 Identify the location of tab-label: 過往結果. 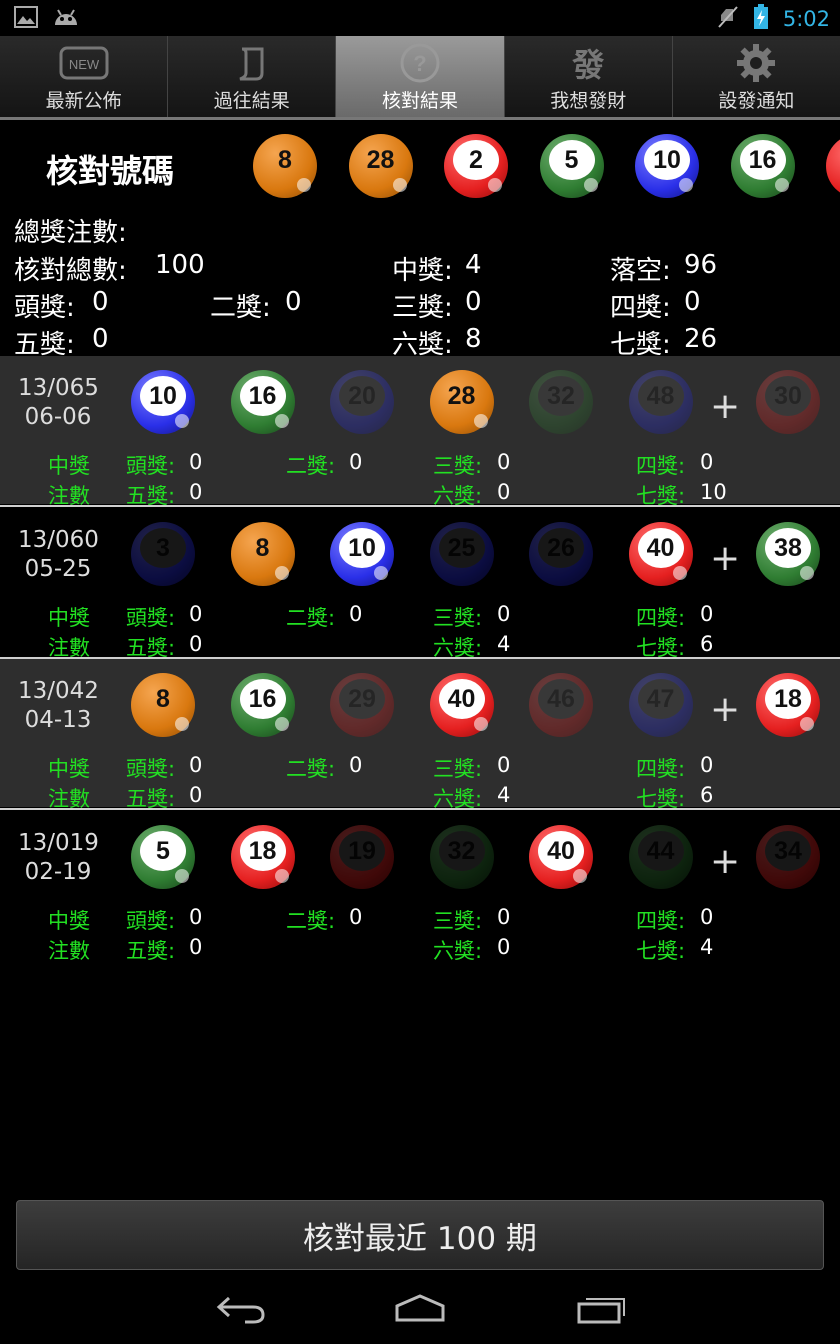
(251, 101).